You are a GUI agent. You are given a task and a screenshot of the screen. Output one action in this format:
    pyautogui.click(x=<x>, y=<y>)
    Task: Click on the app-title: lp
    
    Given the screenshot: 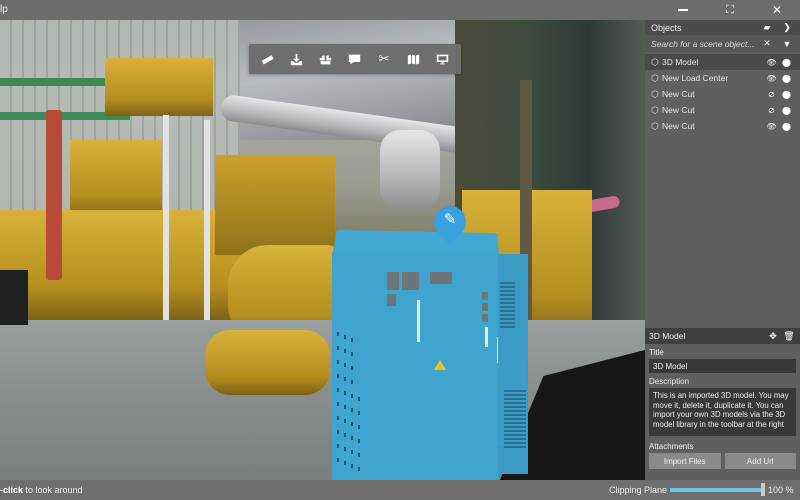 What is the action you would take?
    pyautogui.click(x=4, y=9)
    